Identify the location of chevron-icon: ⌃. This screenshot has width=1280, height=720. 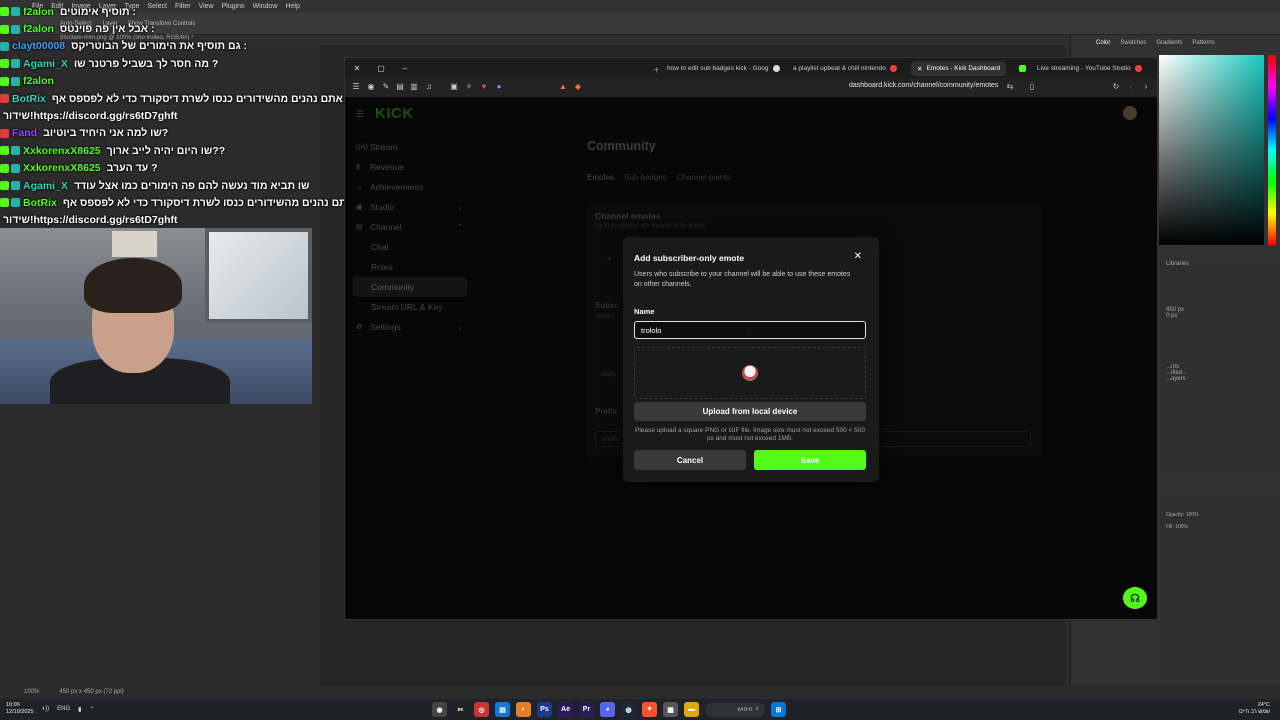
(460, 227).